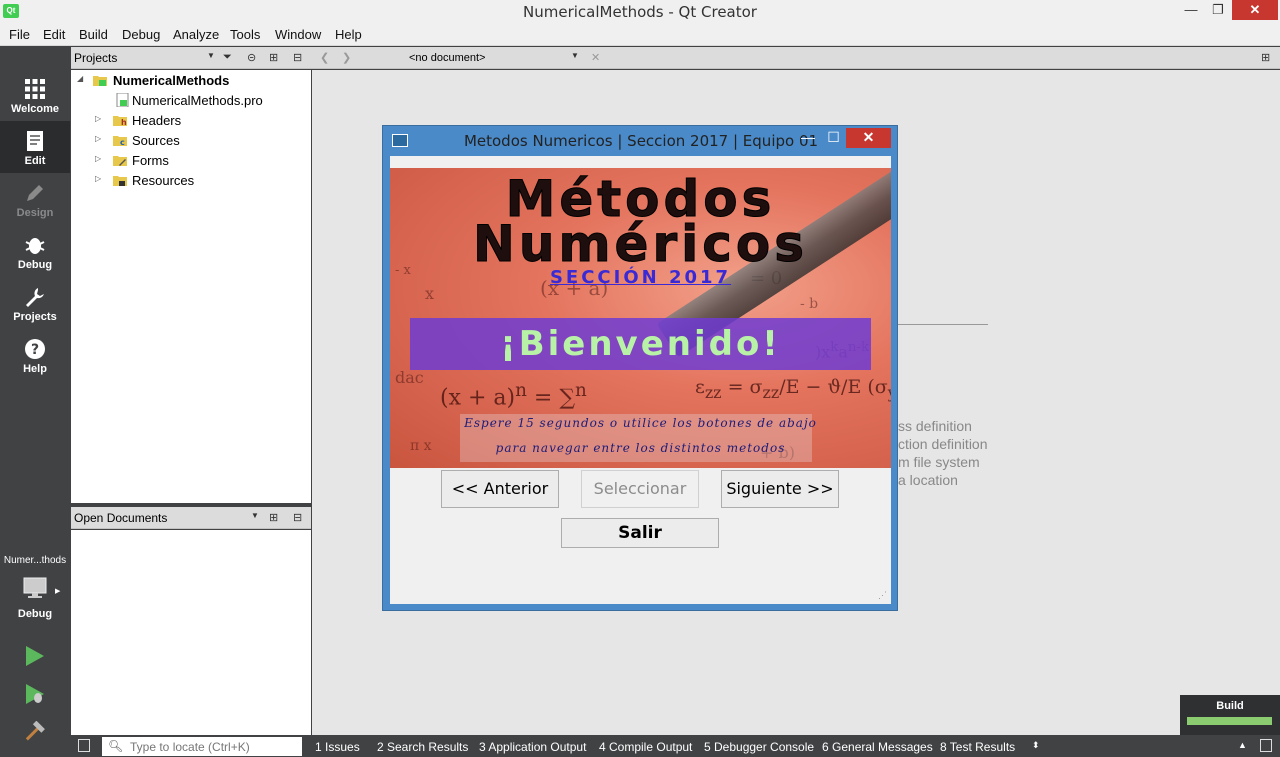 This screenshot has height=757, width=1280. Describe the element at coordinates (196, 34) in the screenshot. I see `menu-analyze: Analyze` at that location.